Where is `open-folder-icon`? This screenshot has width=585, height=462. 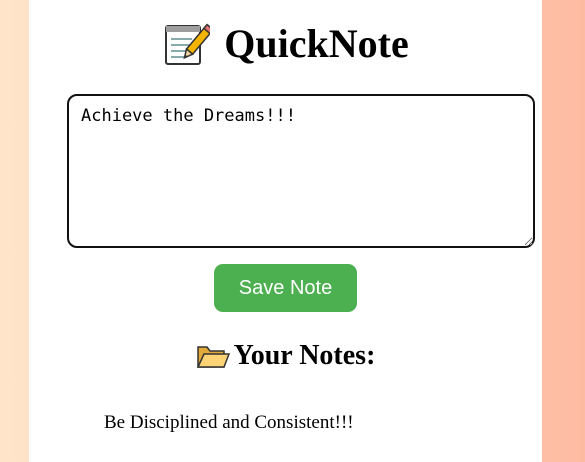 open-folder-icon is located at coordinates (213, 356).